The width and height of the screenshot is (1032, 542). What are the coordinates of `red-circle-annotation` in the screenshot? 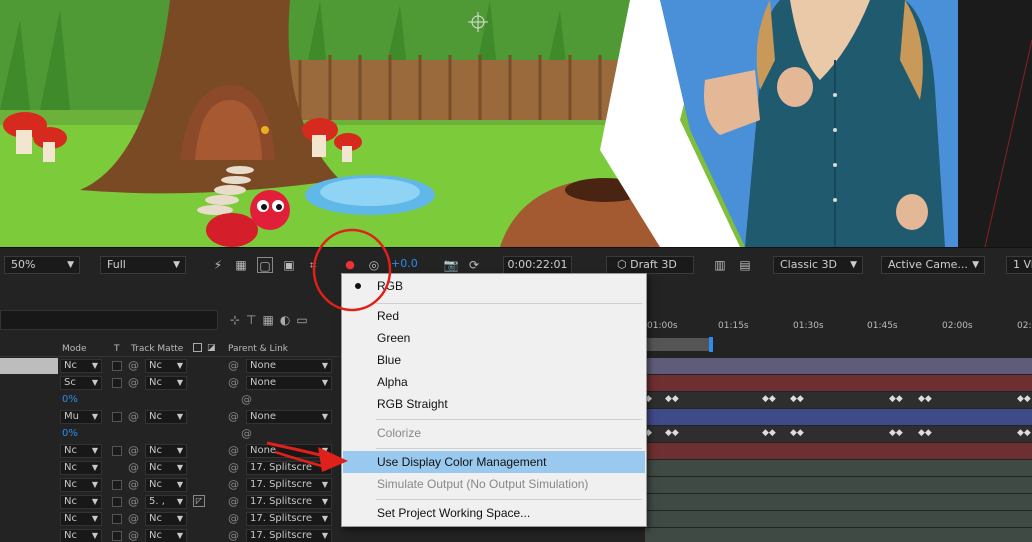 It's located at (352, 270).